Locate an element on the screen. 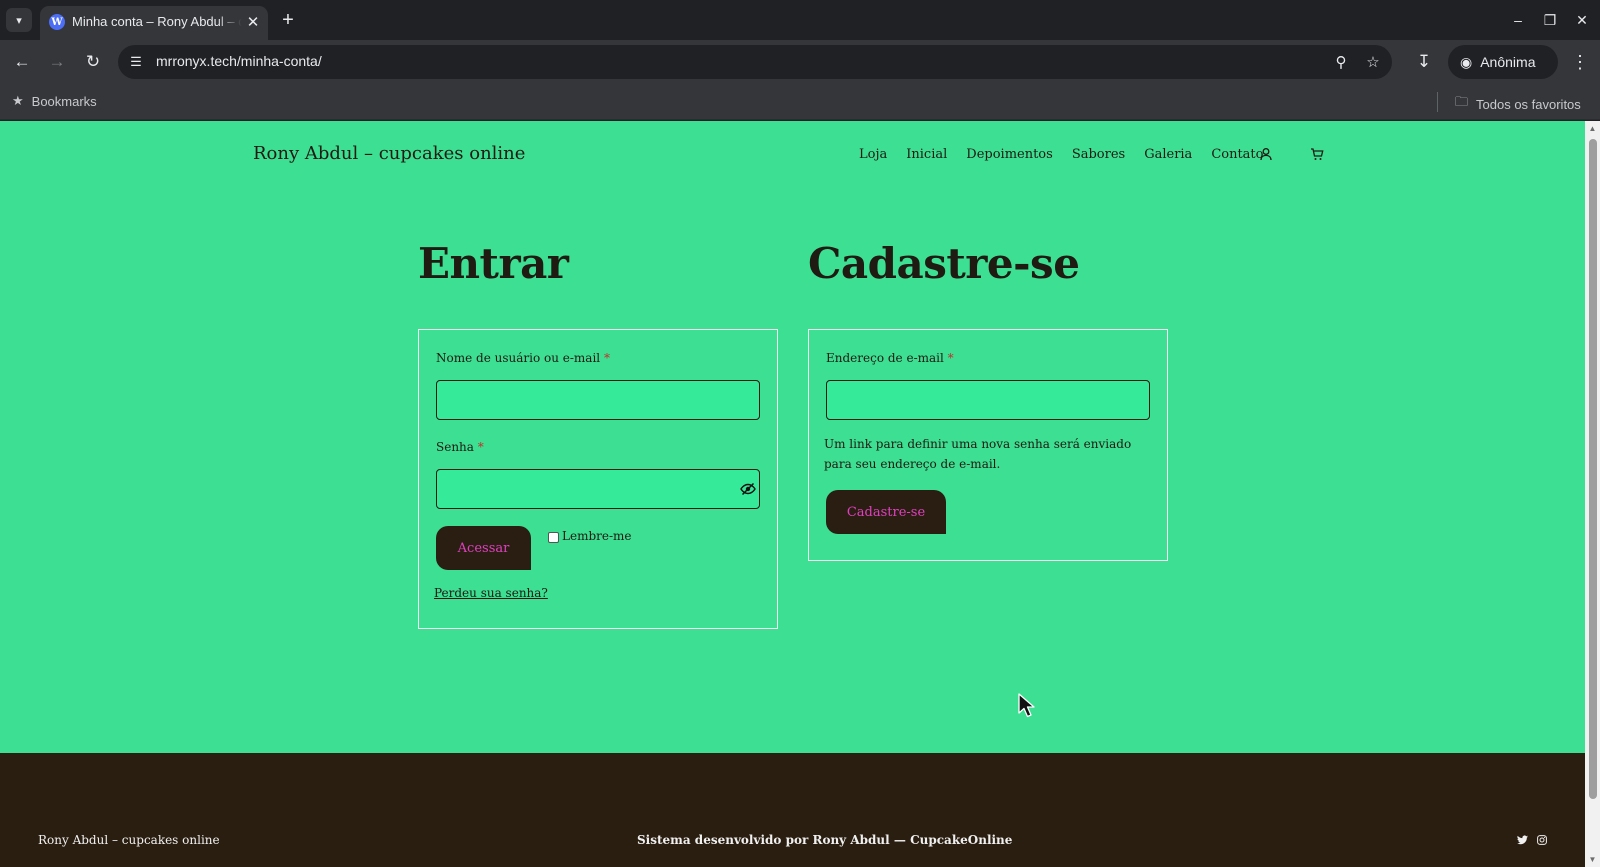 Image resolution: width=1600 pixels, height=867 pixels. incognito-label: Anônima is located at coordinates (1508, 62).